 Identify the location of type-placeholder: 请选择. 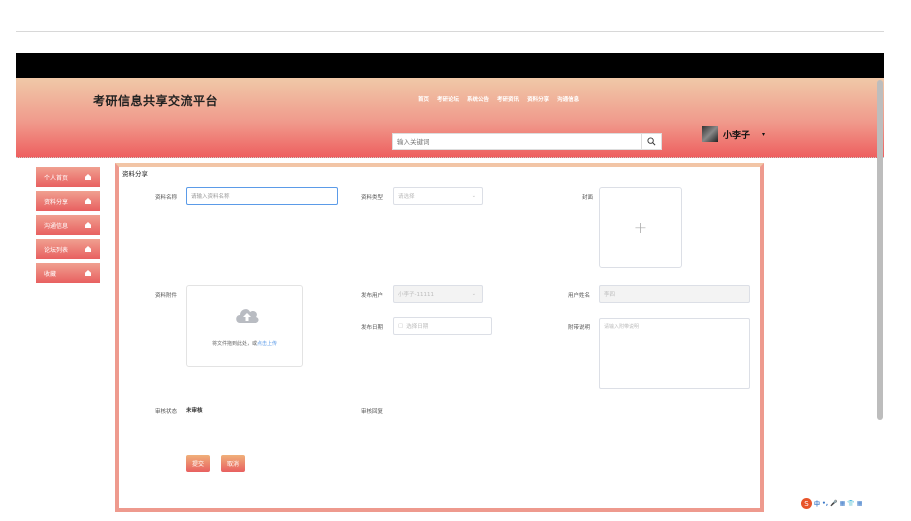
(406, 197).